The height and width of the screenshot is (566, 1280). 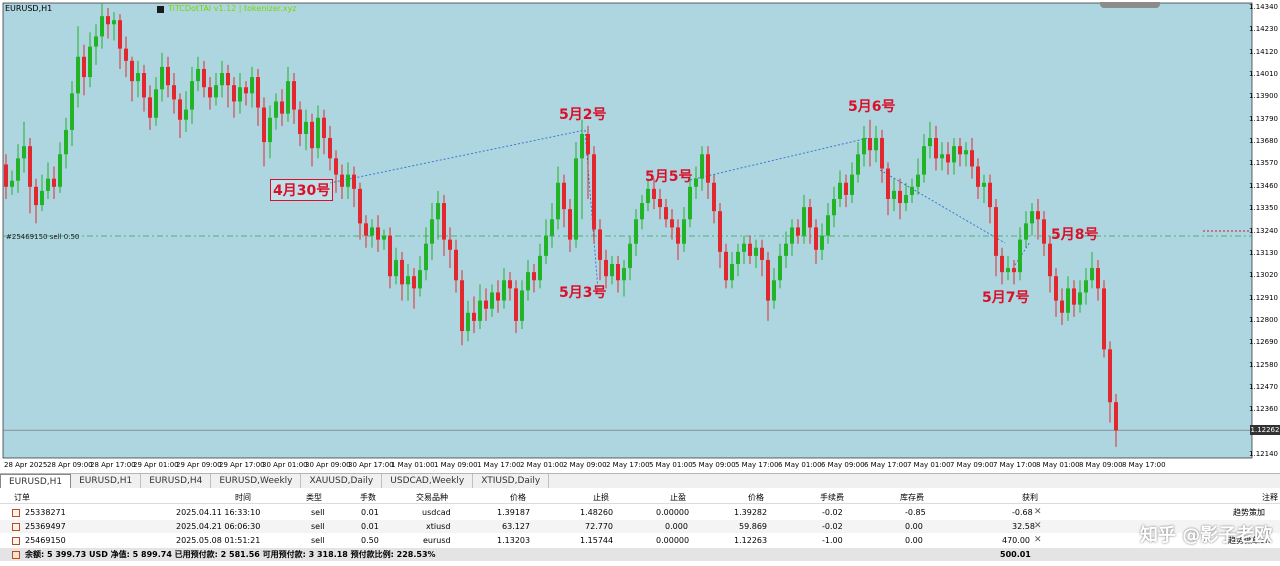 What do you see at coordinates (242, 465) in the screenshot?
I see `time-tick-label: 29 Apr 17:00` at bounding box center [242, 465].